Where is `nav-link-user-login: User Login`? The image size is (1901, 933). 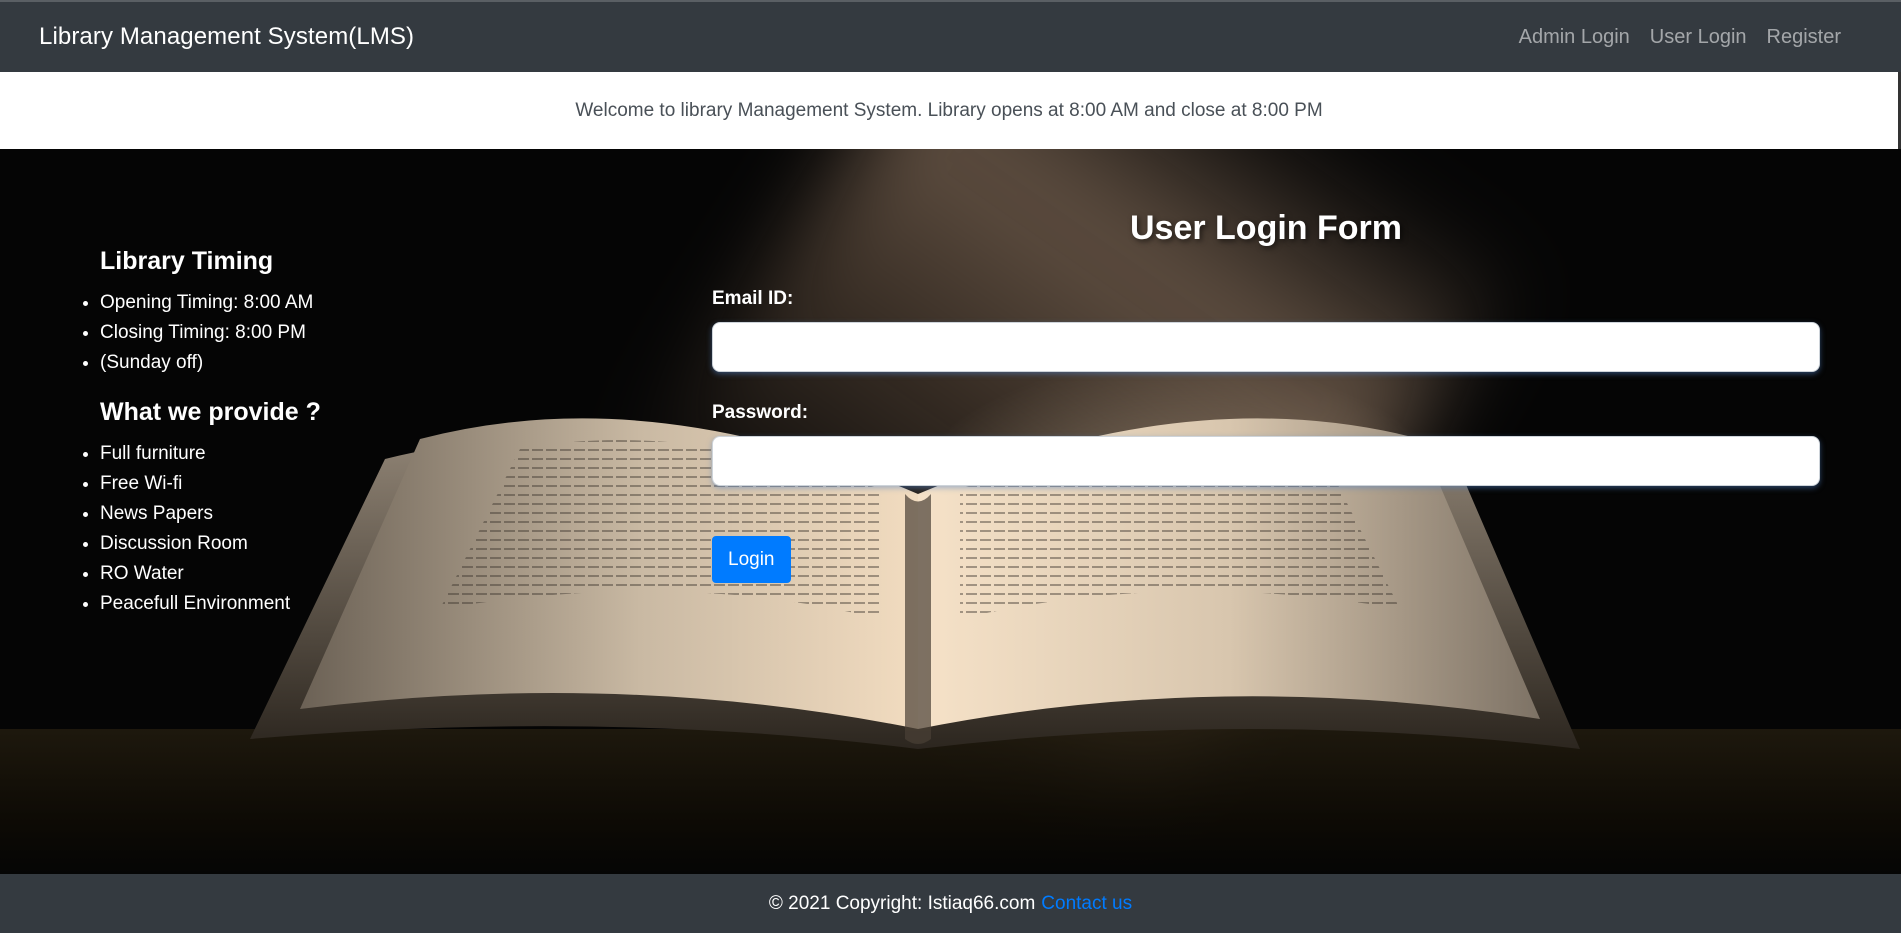 nav-link-user-login: User Login is located at coordinates (1698, 37).